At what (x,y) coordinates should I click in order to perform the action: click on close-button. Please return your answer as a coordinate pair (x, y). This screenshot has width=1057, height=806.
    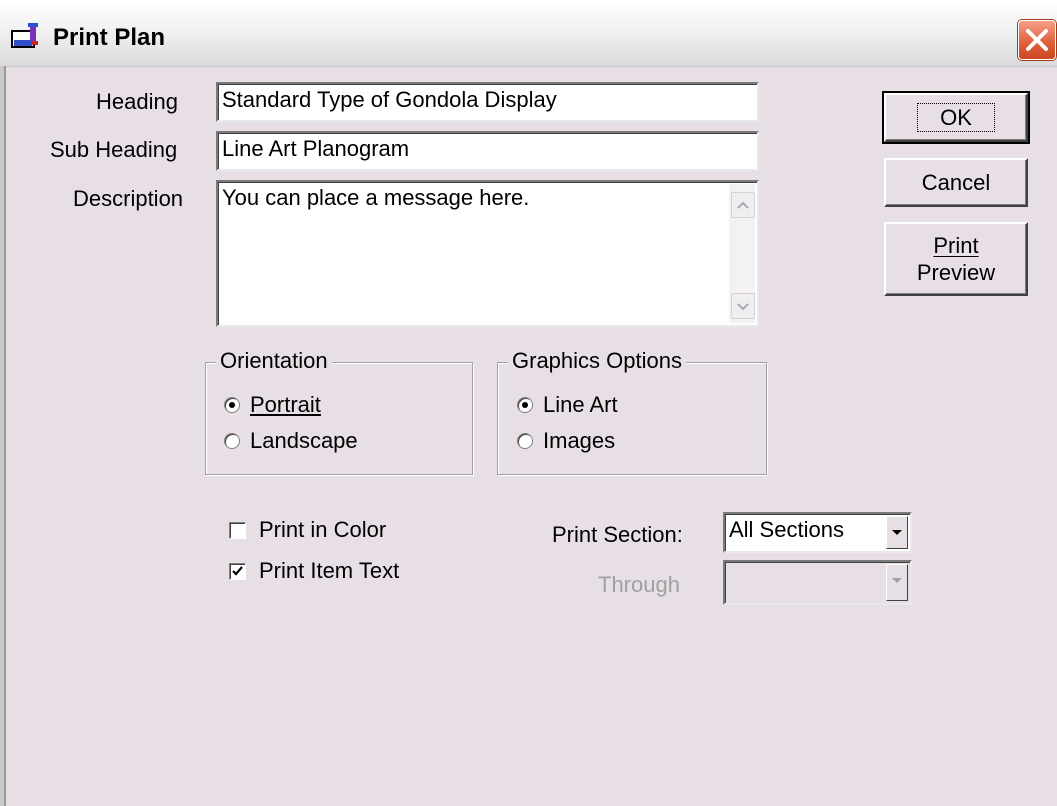
    Looking at the image, I should click on (1037, 40).